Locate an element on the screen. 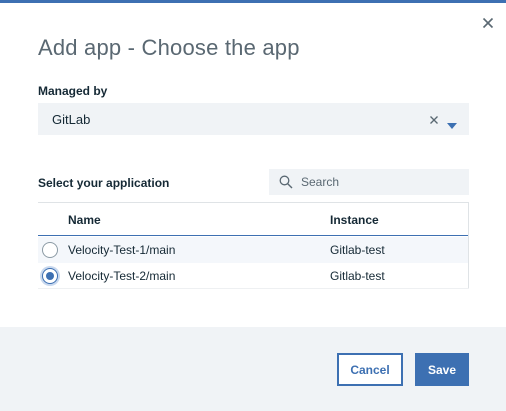 The image size is (506, 411). search-box is located at coordinates (369, 182).